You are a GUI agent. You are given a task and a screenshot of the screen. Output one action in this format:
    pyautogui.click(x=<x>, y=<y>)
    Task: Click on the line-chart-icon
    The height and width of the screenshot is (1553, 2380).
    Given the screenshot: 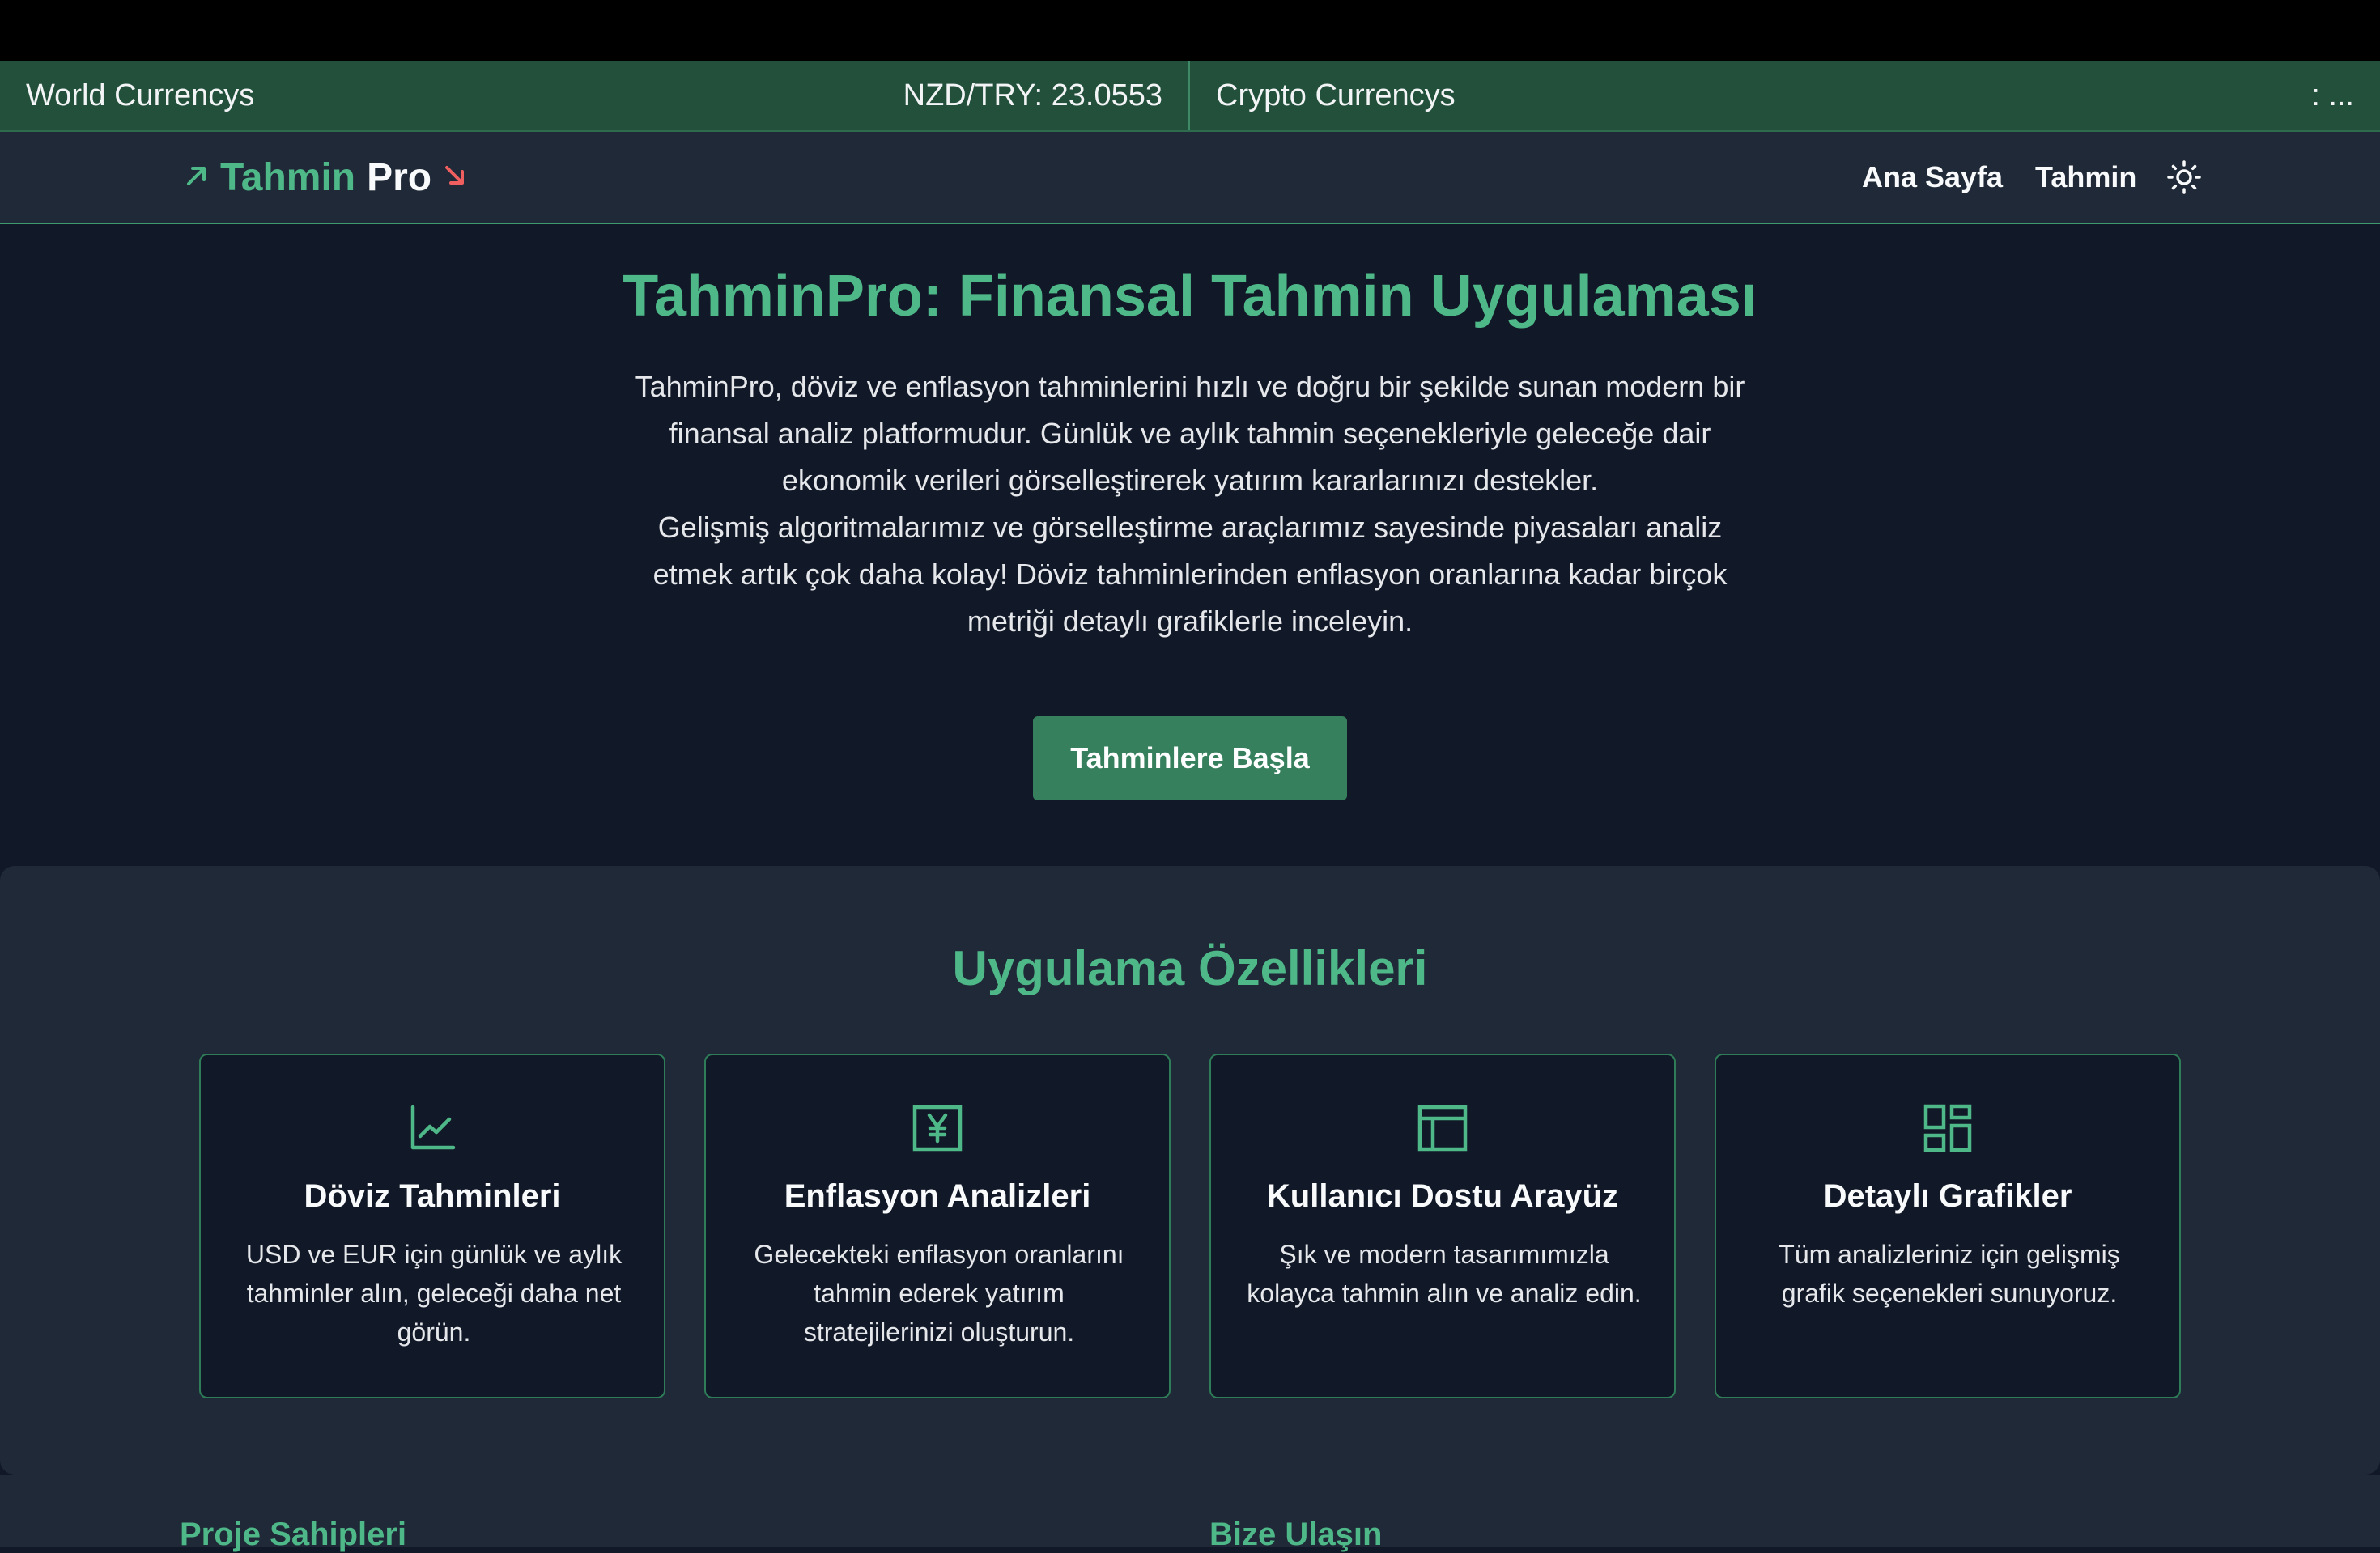 What is the action you would take?
    pyautogui.click(x=432, y=1128)
    